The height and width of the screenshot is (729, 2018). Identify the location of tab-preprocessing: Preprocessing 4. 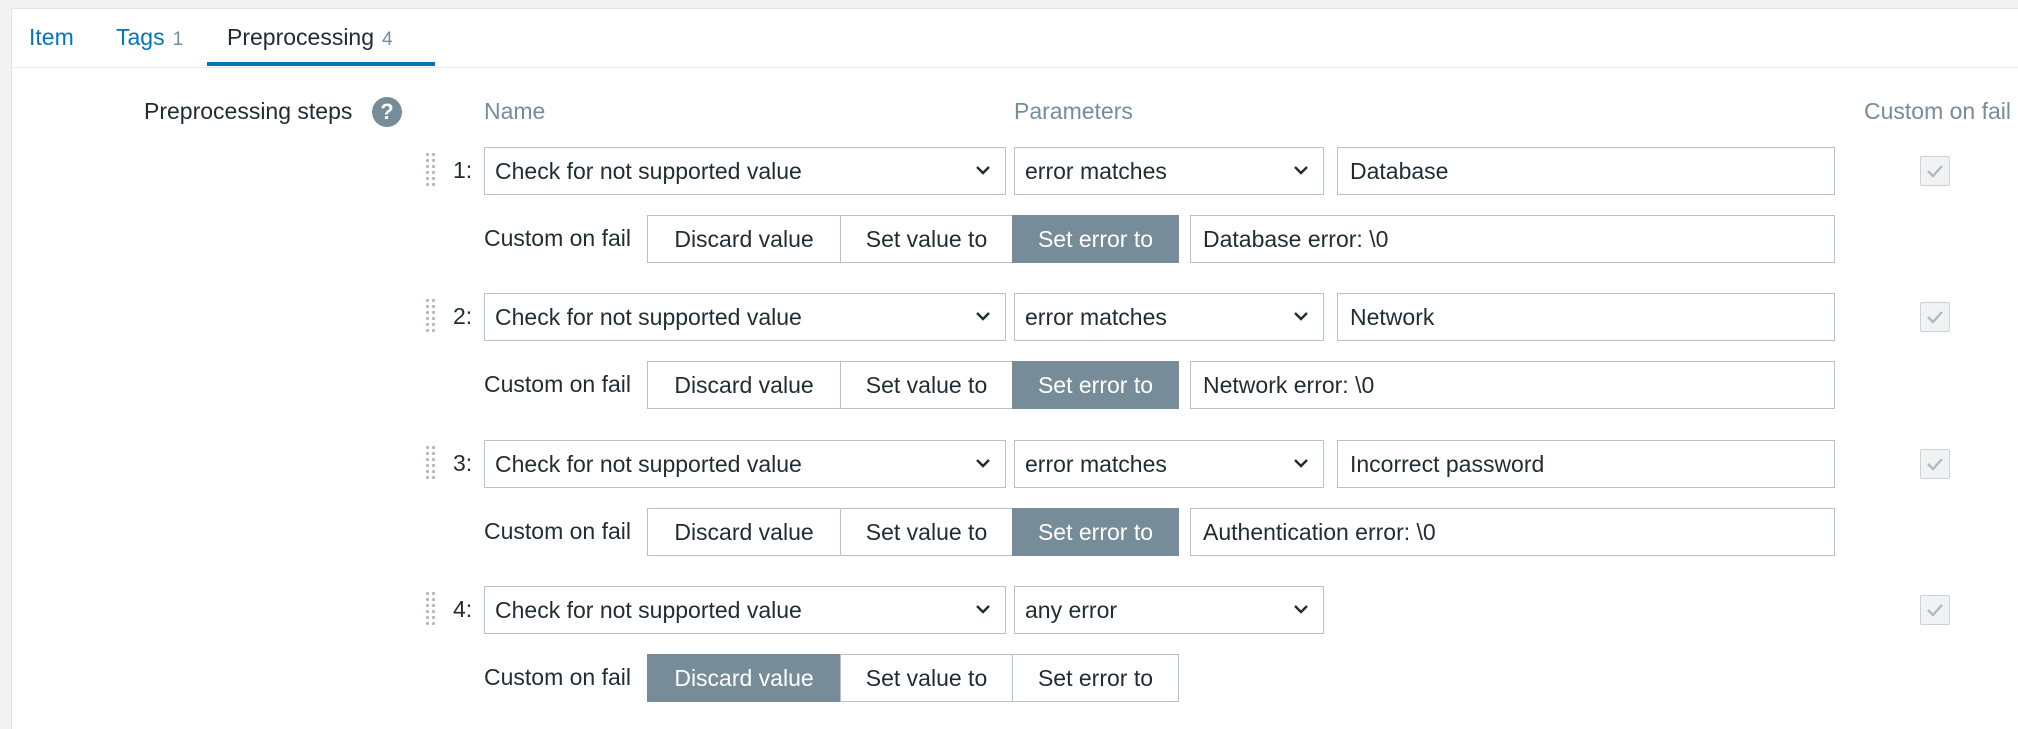
(310, 37).